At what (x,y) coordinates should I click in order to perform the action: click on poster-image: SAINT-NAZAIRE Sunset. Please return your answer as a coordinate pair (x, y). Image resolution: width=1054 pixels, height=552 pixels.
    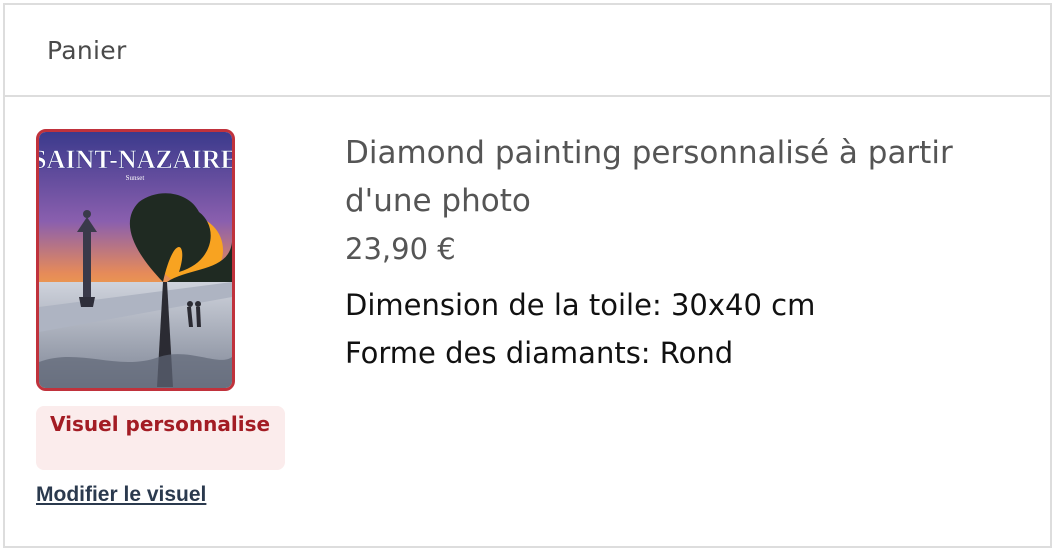
    Looking at the image, I should click on (135, 260).